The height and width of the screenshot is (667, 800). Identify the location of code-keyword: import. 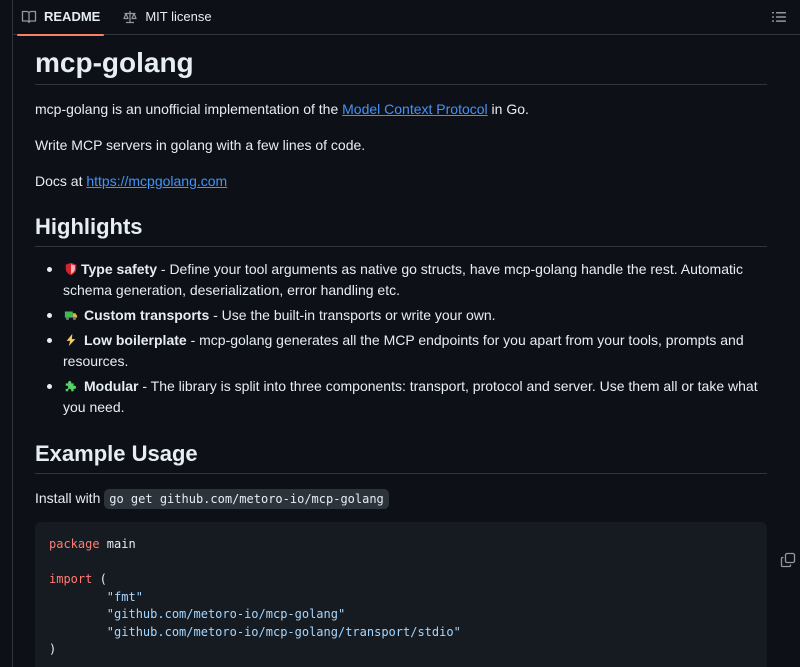
(71, 579).